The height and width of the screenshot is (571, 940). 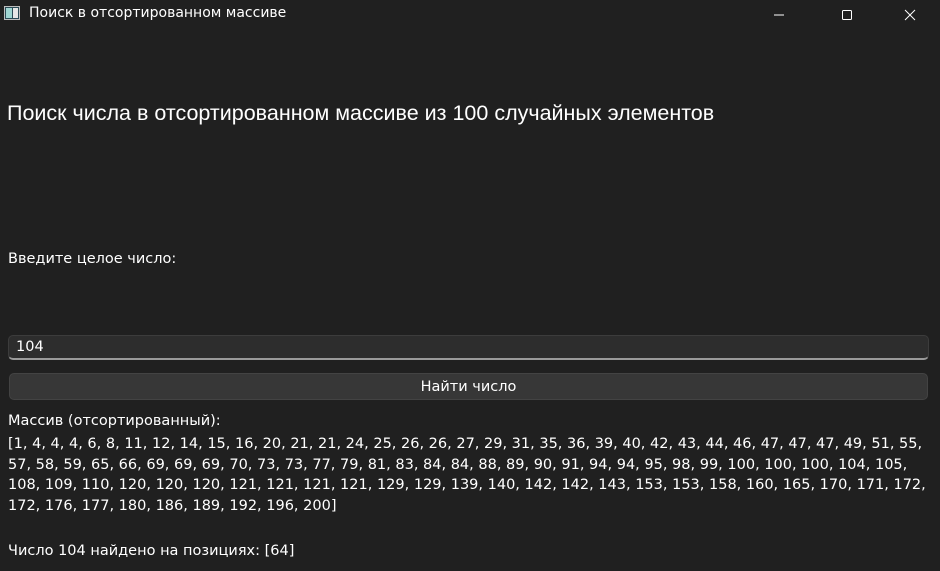 What do you see at coordinates (468, 386) in the screenshot?
I see `find-number-button: Найти число` at bounding box center [468, 386].